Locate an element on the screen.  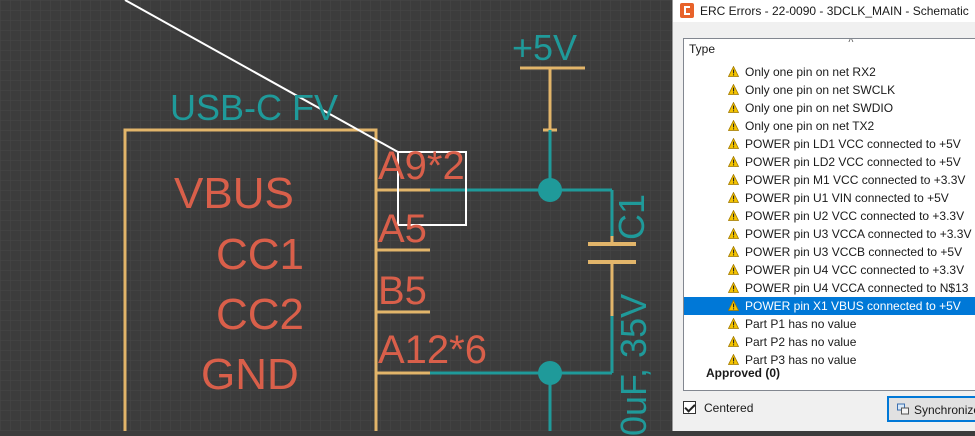
column-header-type: Type is located at coordinates (702, 49).